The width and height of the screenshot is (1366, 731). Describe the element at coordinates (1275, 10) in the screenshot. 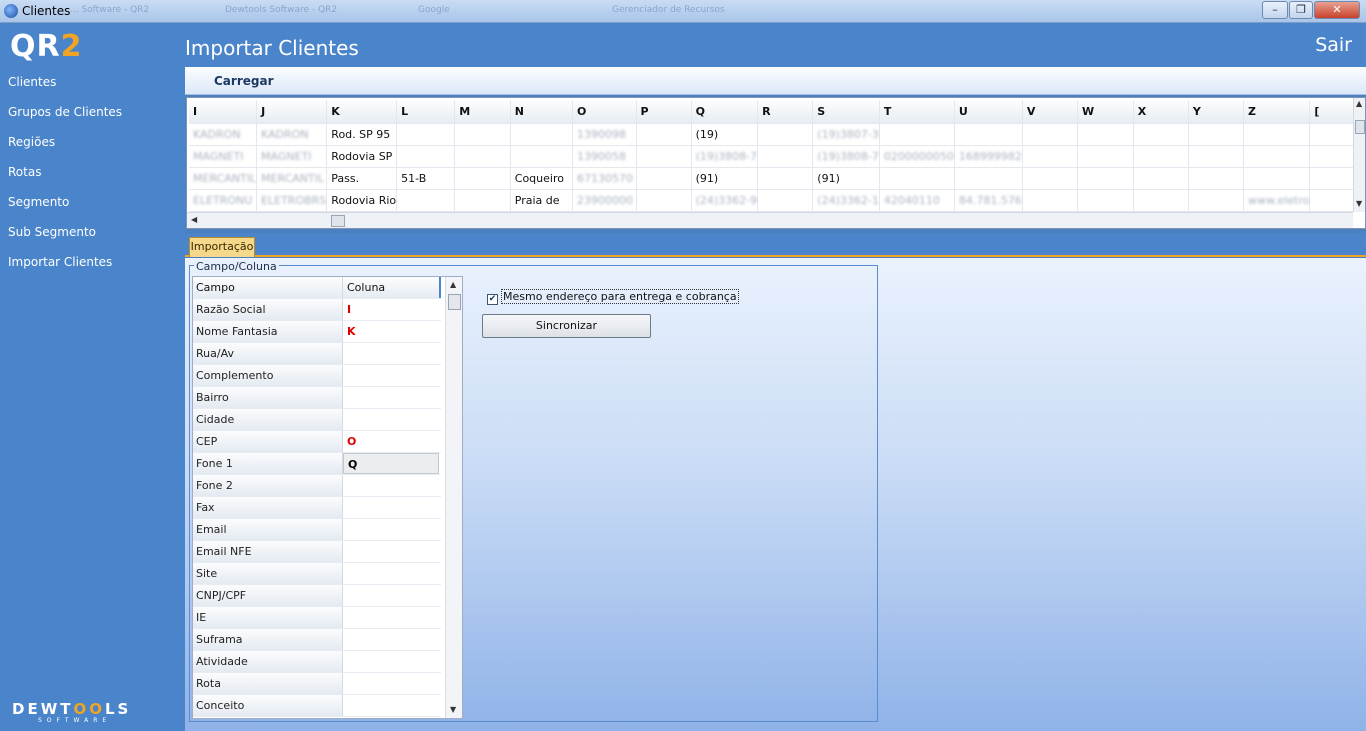

I see `minimize-button: –` at that location.